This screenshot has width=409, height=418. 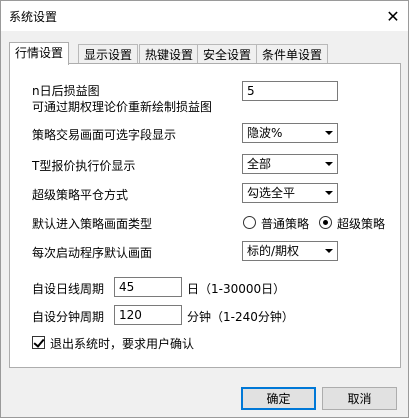 What do you see at coordinates (39, 53) in the screenshot?
I see `tab-market-settings: 行情设置` at bounding box center [39, 53].